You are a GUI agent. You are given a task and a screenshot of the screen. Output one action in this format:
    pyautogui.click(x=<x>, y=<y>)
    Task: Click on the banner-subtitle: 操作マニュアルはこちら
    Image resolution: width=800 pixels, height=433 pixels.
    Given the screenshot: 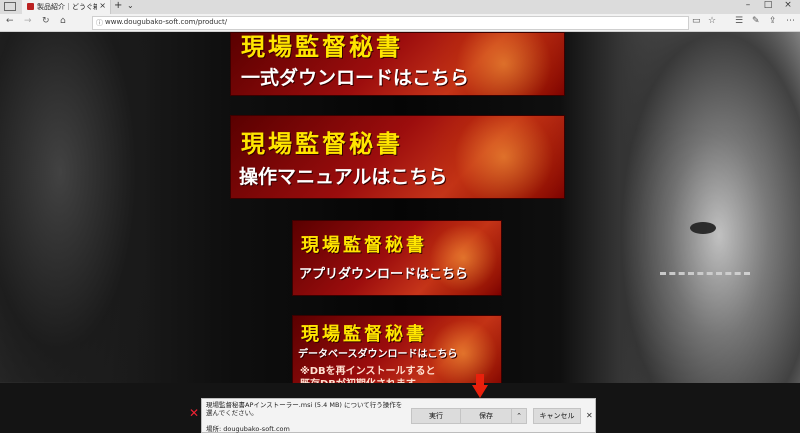 What is the action you would take?
    pyautogui.click(x=343, y=177)
    